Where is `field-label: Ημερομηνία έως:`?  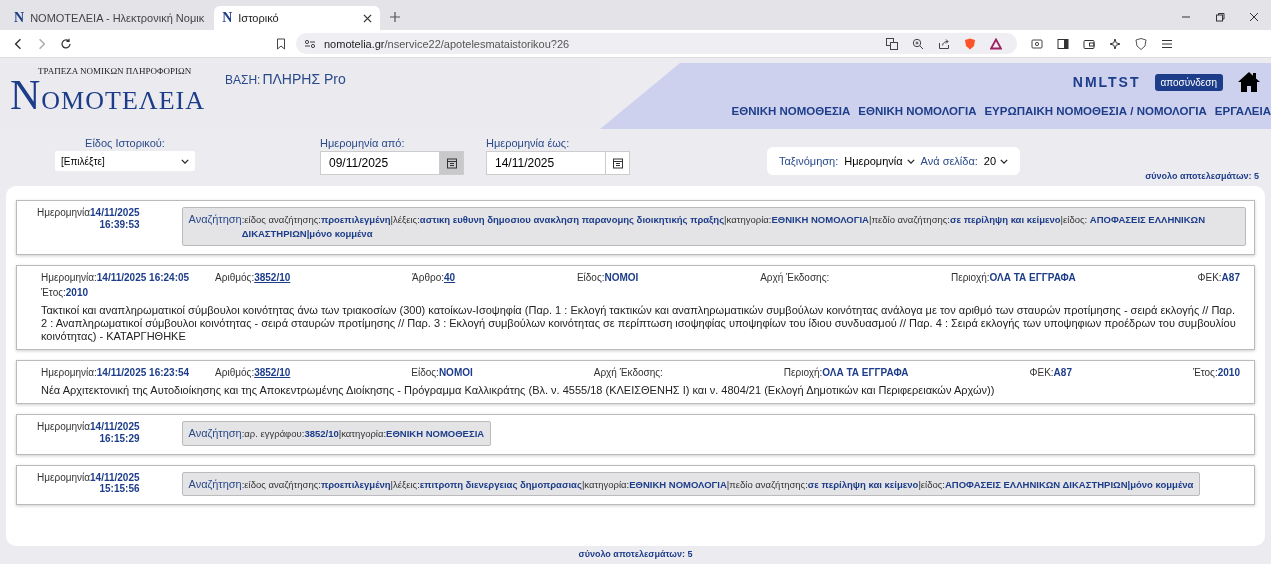 field-label: Ημερομηνία έως: is located at coordinates (528, 143).